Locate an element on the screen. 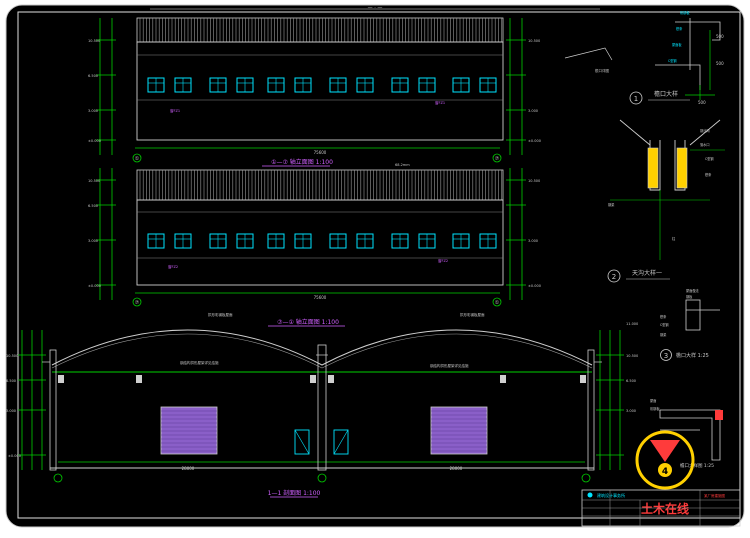  svg-text: 屋面 is located at coordinates (653, 400).